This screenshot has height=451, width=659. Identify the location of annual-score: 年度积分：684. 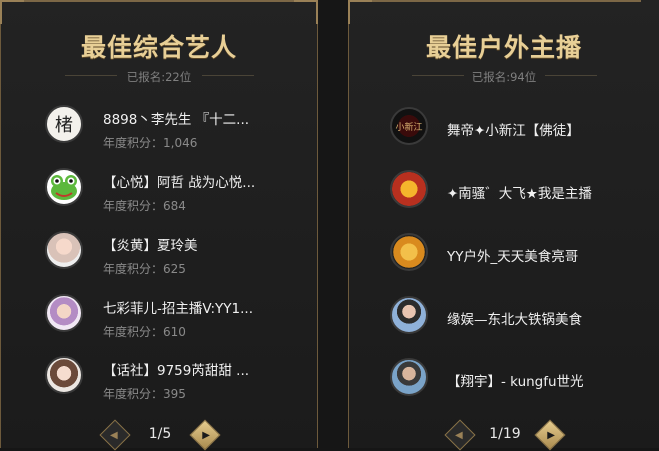
(144, 206).